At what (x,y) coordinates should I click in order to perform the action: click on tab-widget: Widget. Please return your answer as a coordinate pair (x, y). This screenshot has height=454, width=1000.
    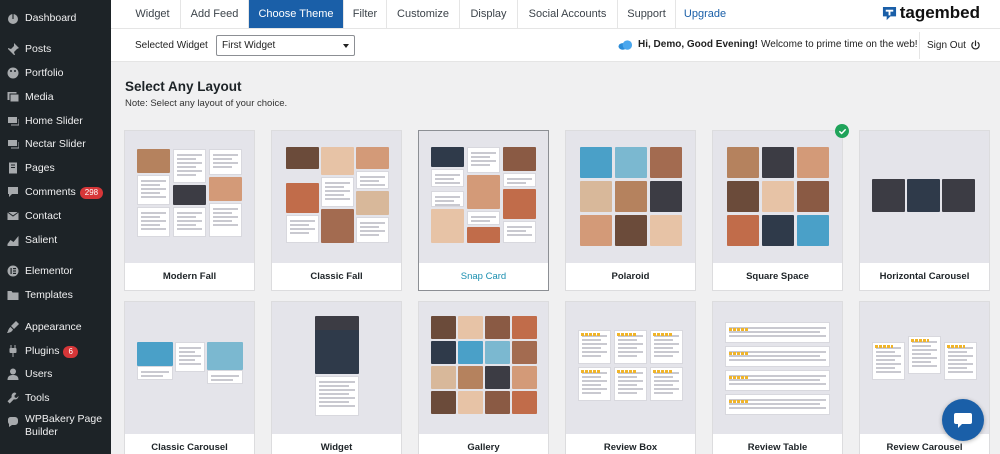
    Looking at the image, I should click on (153, 14).